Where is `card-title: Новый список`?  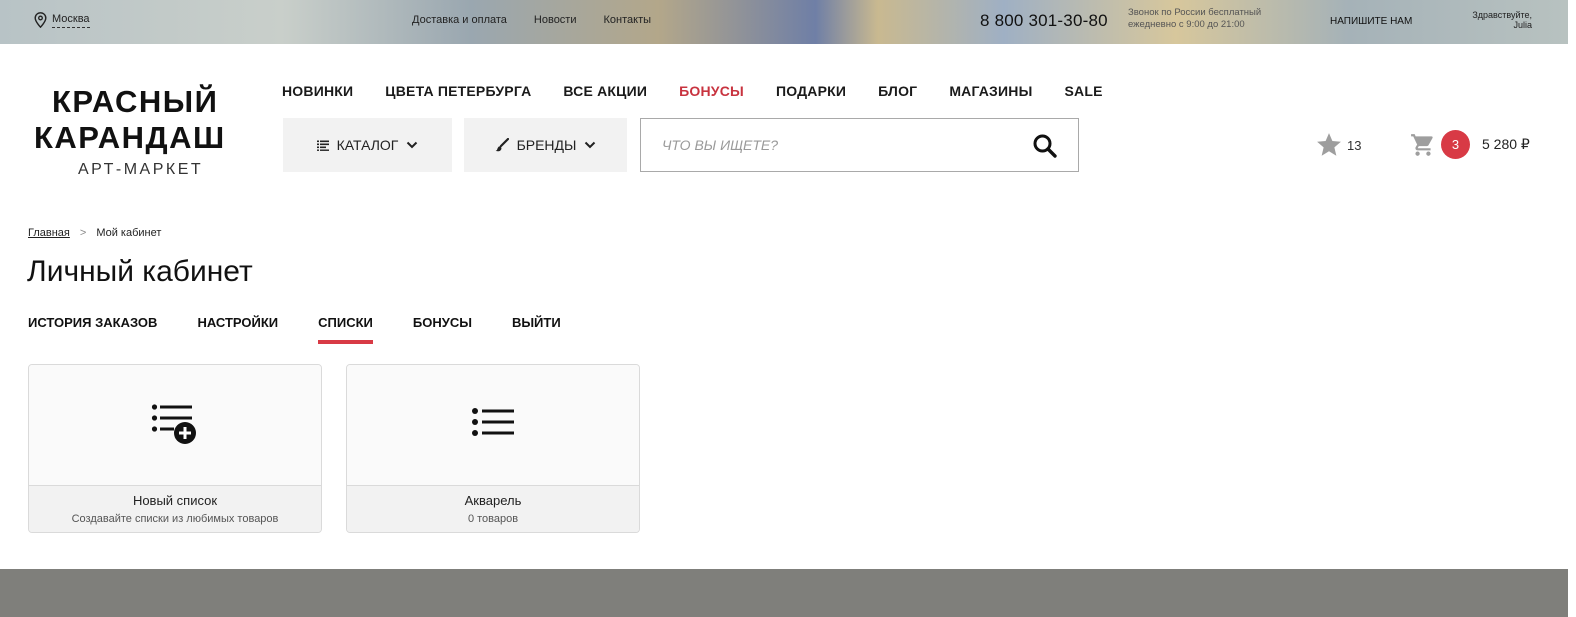
card-title: Новый список is located at coordinates (175, 500).